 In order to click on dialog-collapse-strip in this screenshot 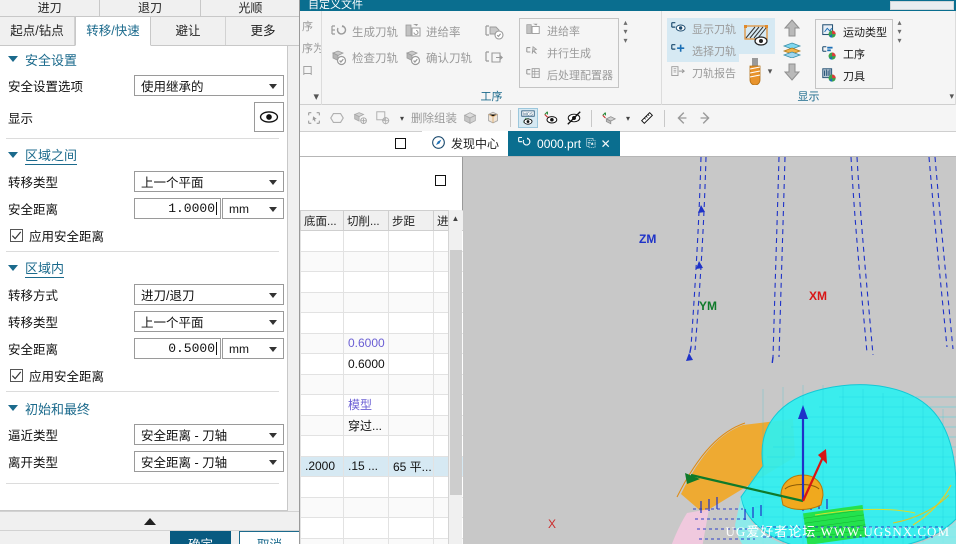, I will do `click(150, 521)`.